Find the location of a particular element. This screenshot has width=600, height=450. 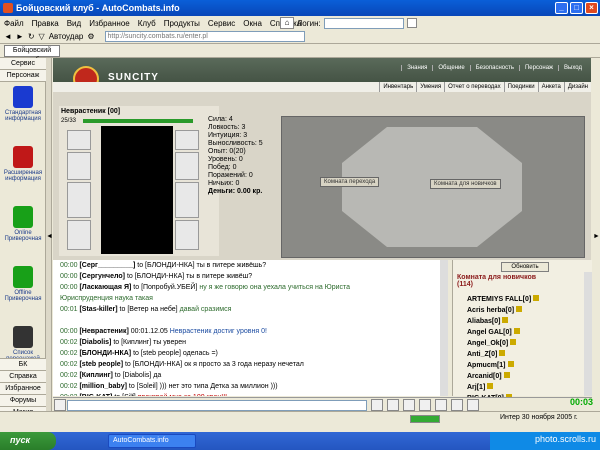

shield-slot is located at coordinates (187, 200).